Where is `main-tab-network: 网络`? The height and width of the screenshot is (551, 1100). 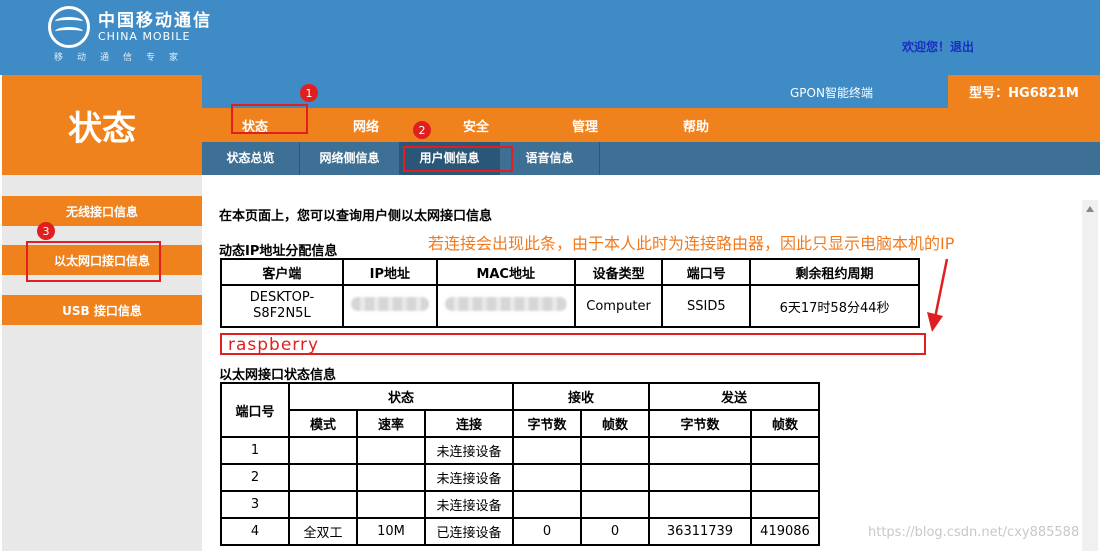
main-tab-network: 网络 is located at coordinates (366, 125).